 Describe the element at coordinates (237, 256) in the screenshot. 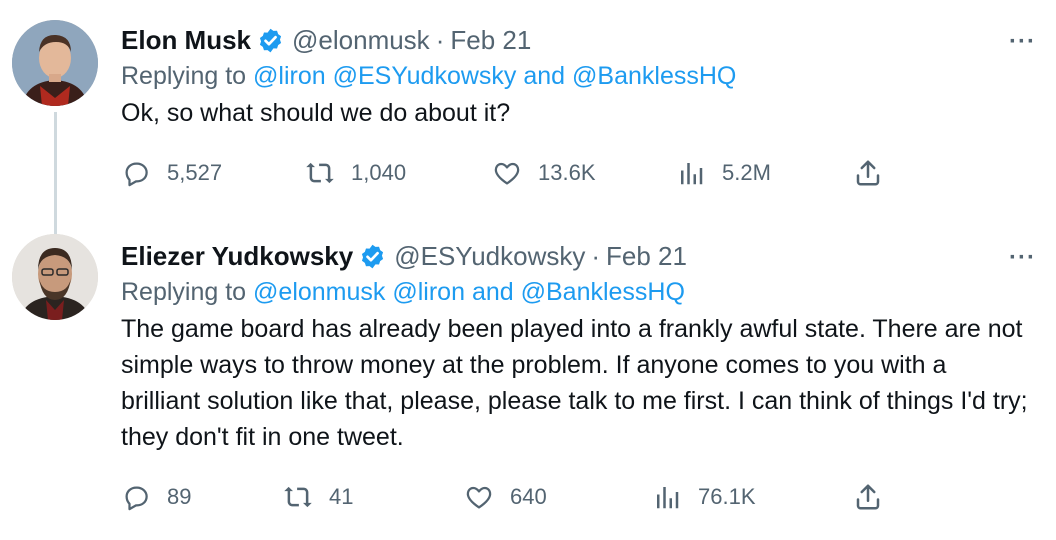

I see `author-name: Eliezer Yudkowsky` at that location.